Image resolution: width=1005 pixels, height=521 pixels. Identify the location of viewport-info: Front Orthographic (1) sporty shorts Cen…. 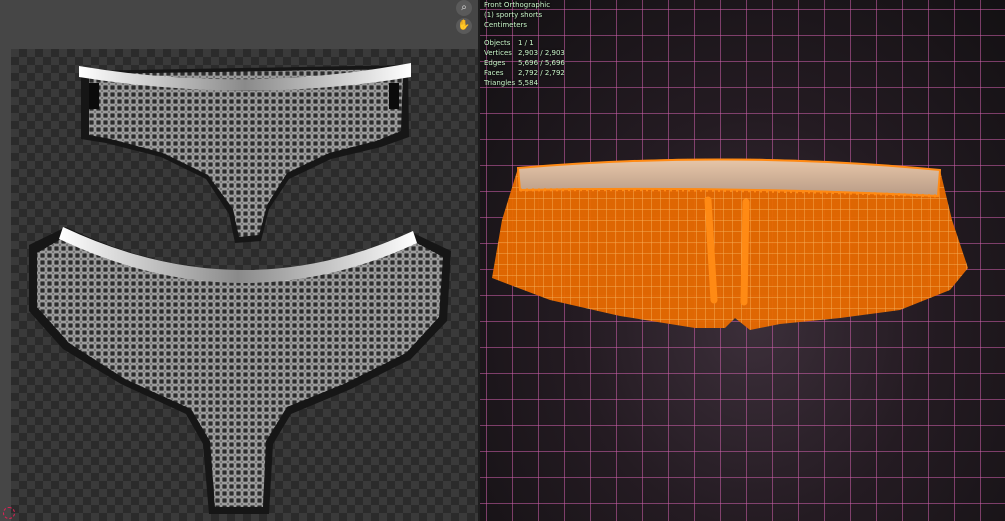
(524, 44).